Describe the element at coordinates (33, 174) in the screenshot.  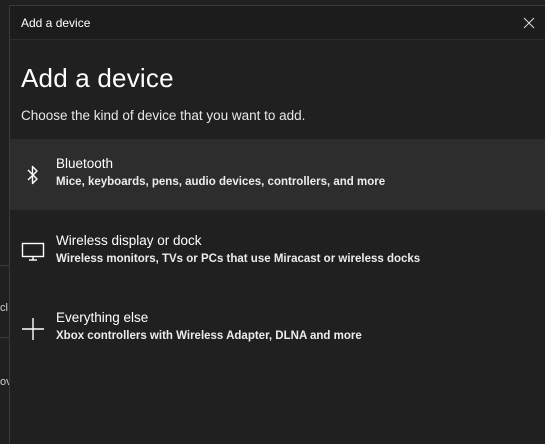
I see `bluetooth-icon` at that location.